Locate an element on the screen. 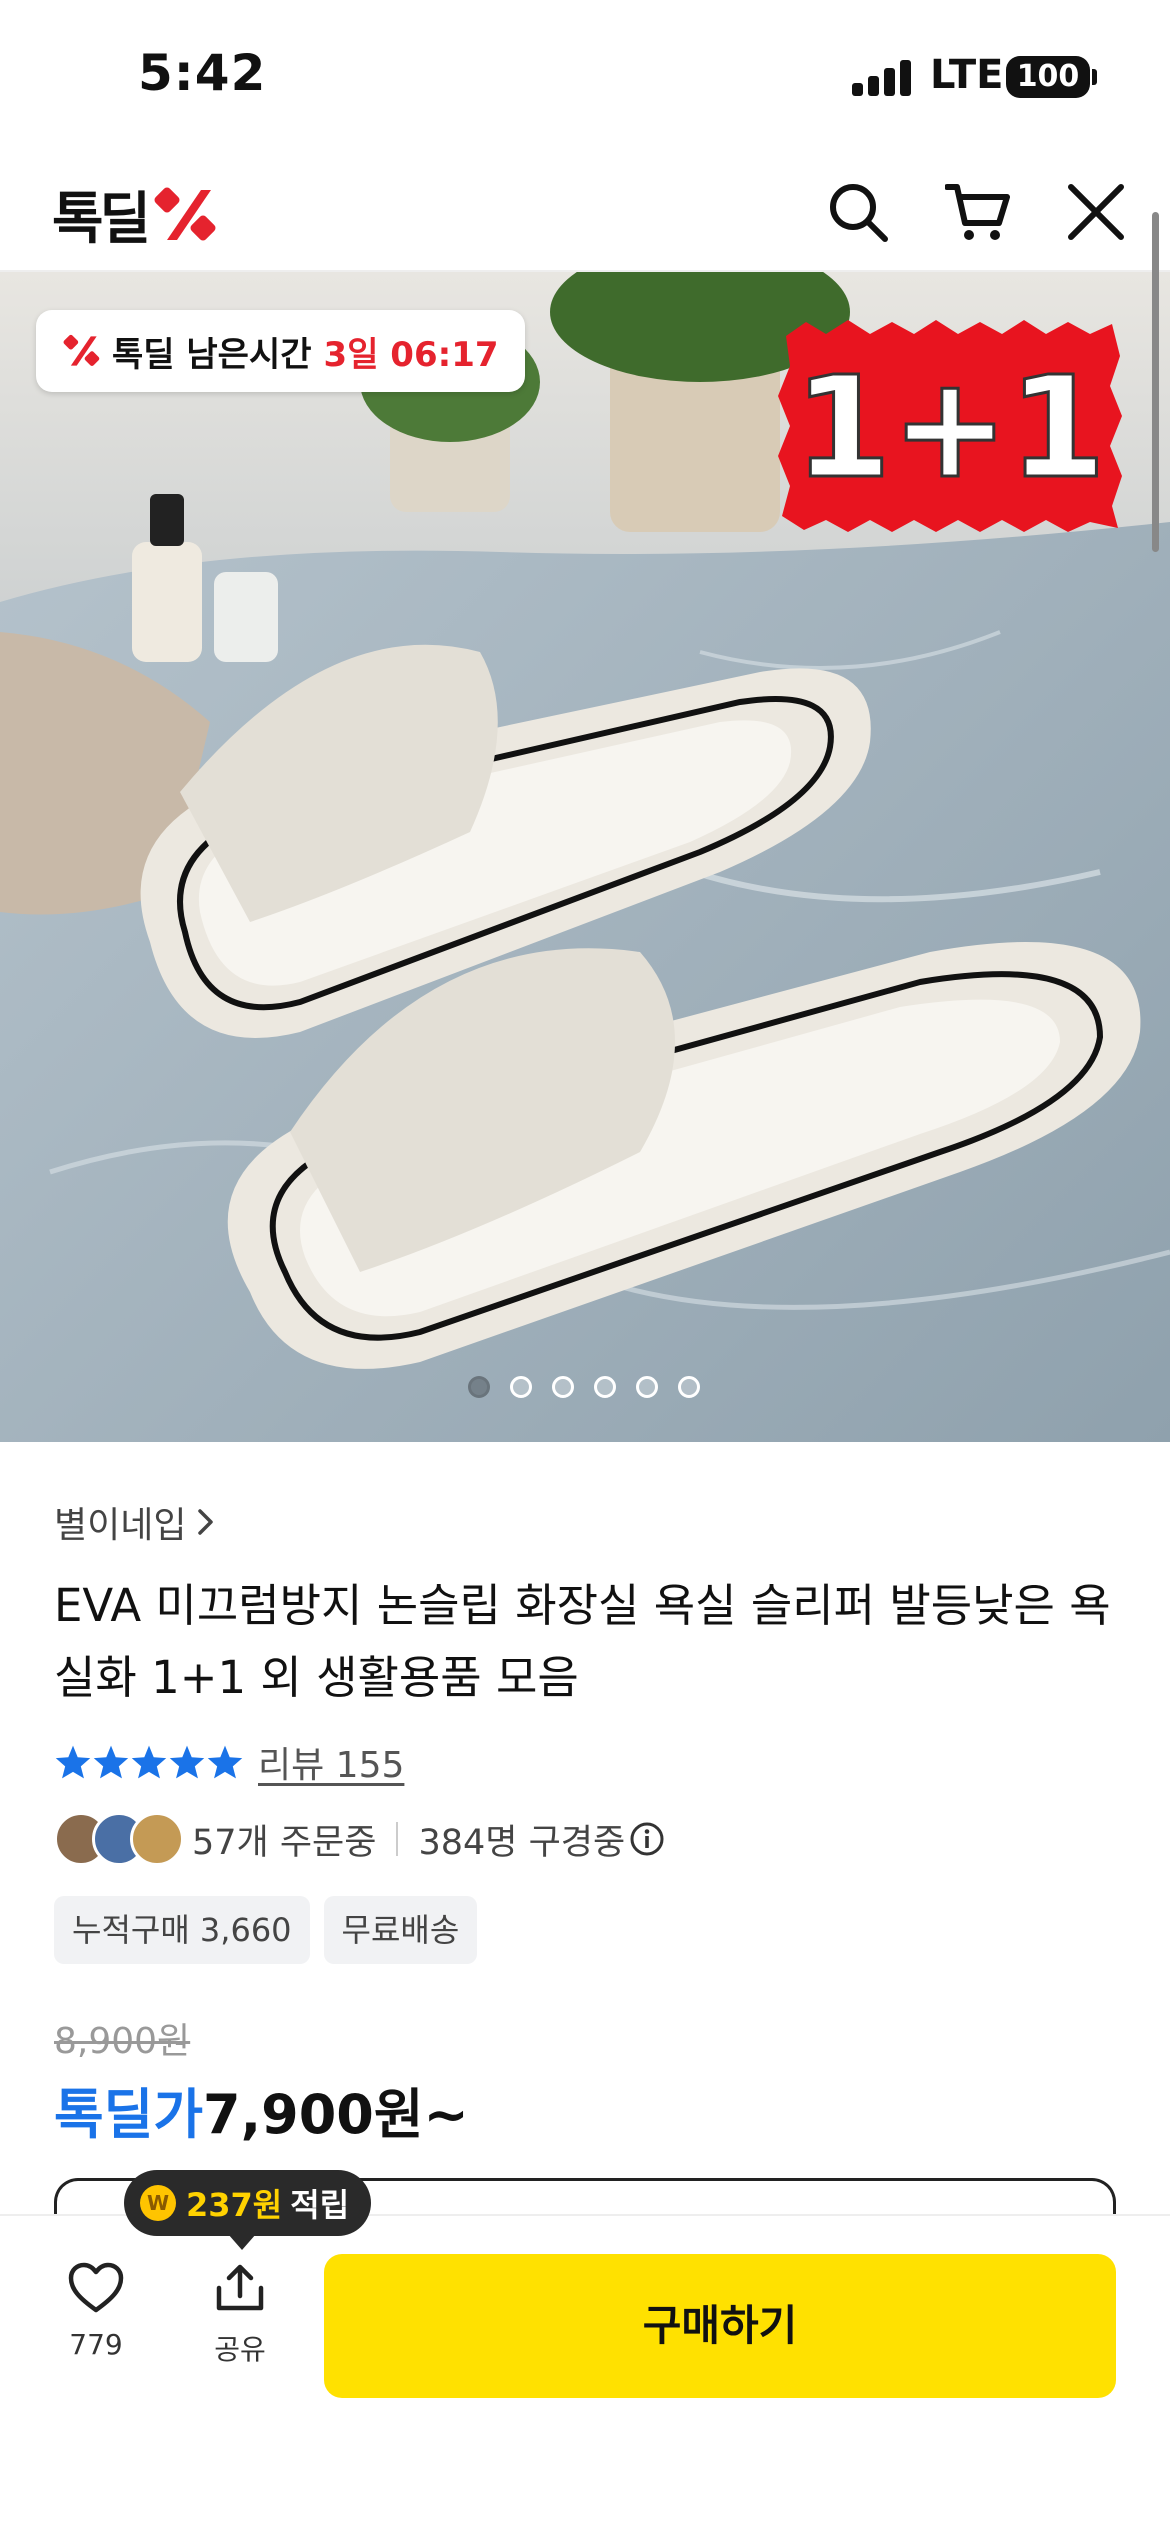 The height and width of the screenshot is (2532, 1170). percent-logo-icon is located at coordinates (185, 213).